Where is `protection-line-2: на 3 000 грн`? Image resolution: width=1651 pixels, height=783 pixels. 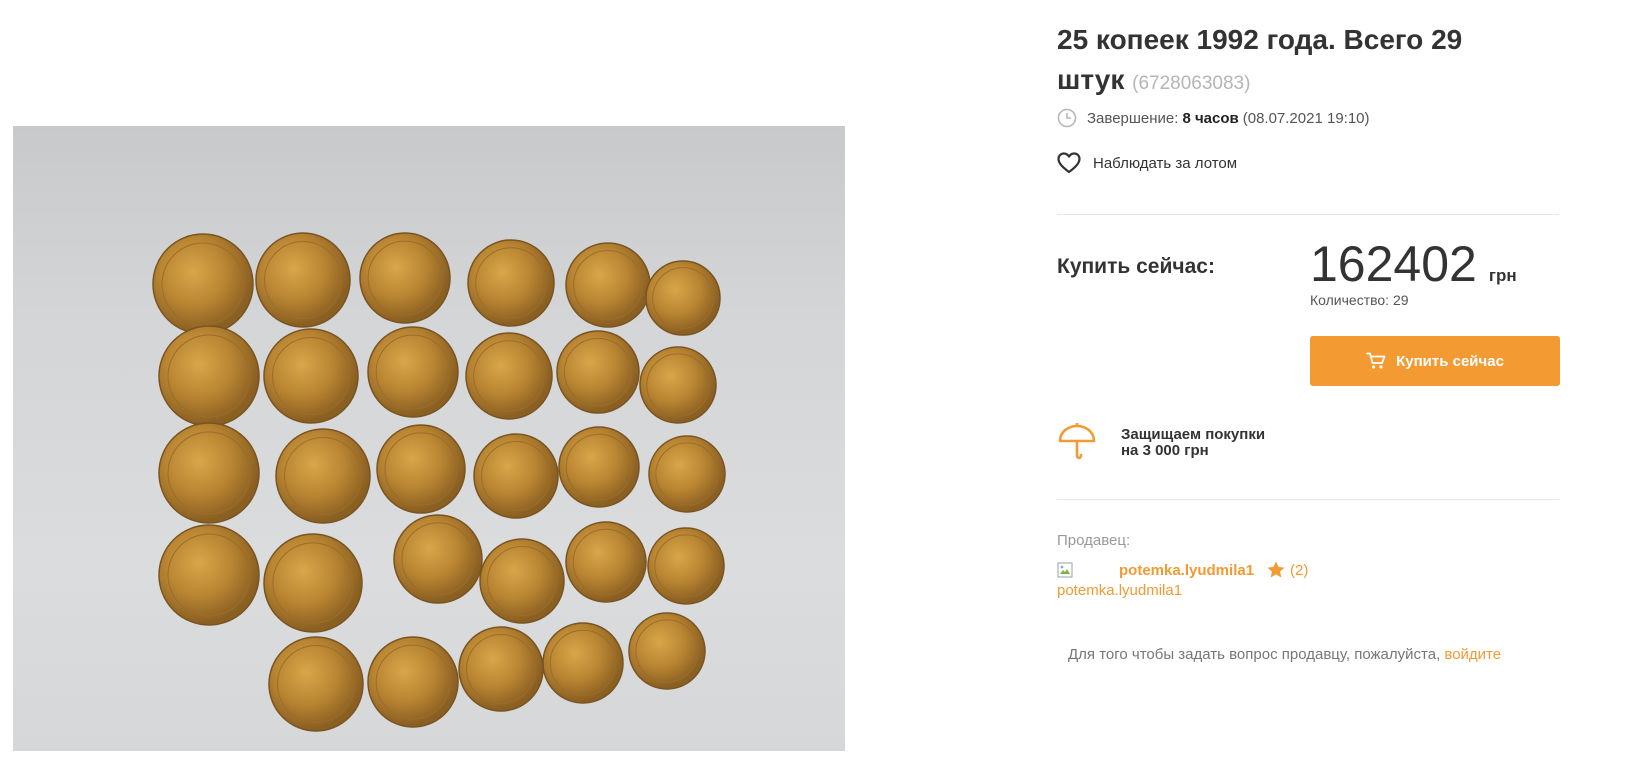
protection-line-2: на 3 000 грн is located at coordinates (1165, 450).